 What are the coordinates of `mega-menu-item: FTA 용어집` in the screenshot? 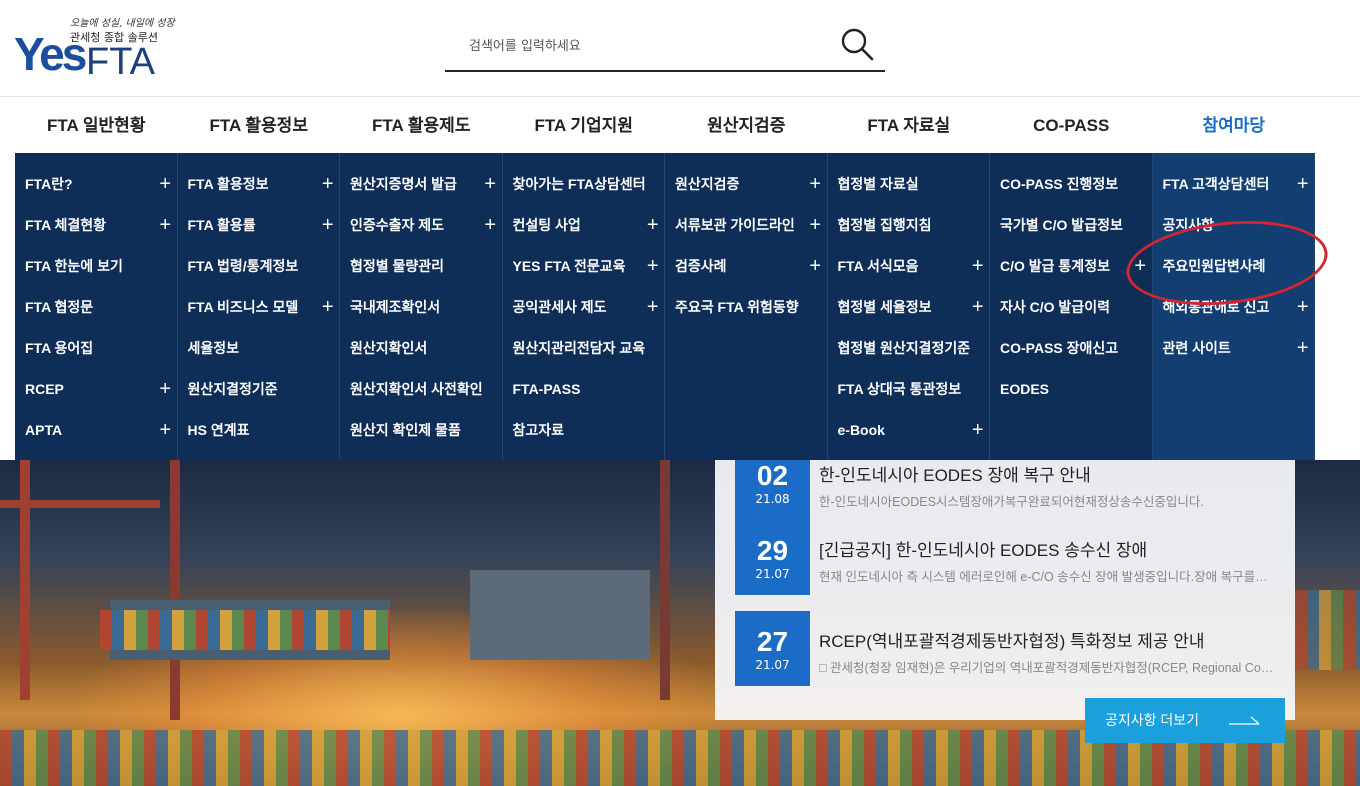 It's located at (98, 348).